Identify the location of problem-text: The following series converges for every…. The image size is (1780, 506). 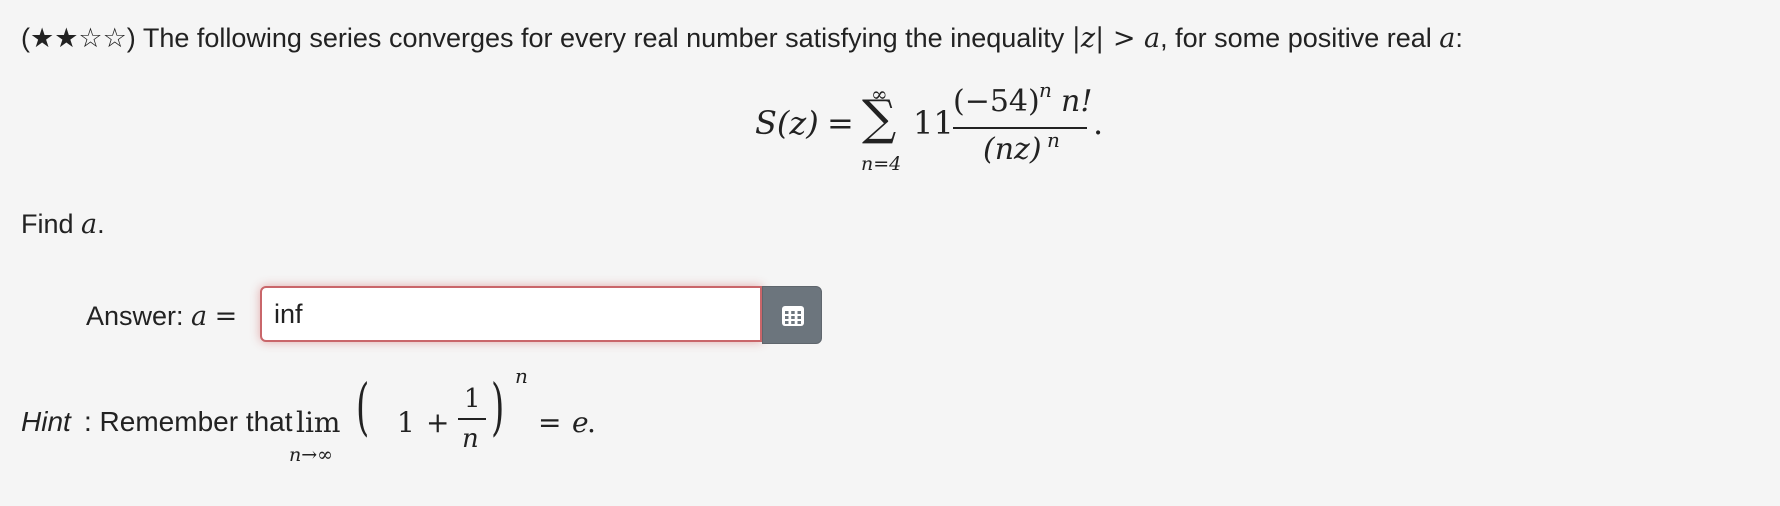
(603, 38).